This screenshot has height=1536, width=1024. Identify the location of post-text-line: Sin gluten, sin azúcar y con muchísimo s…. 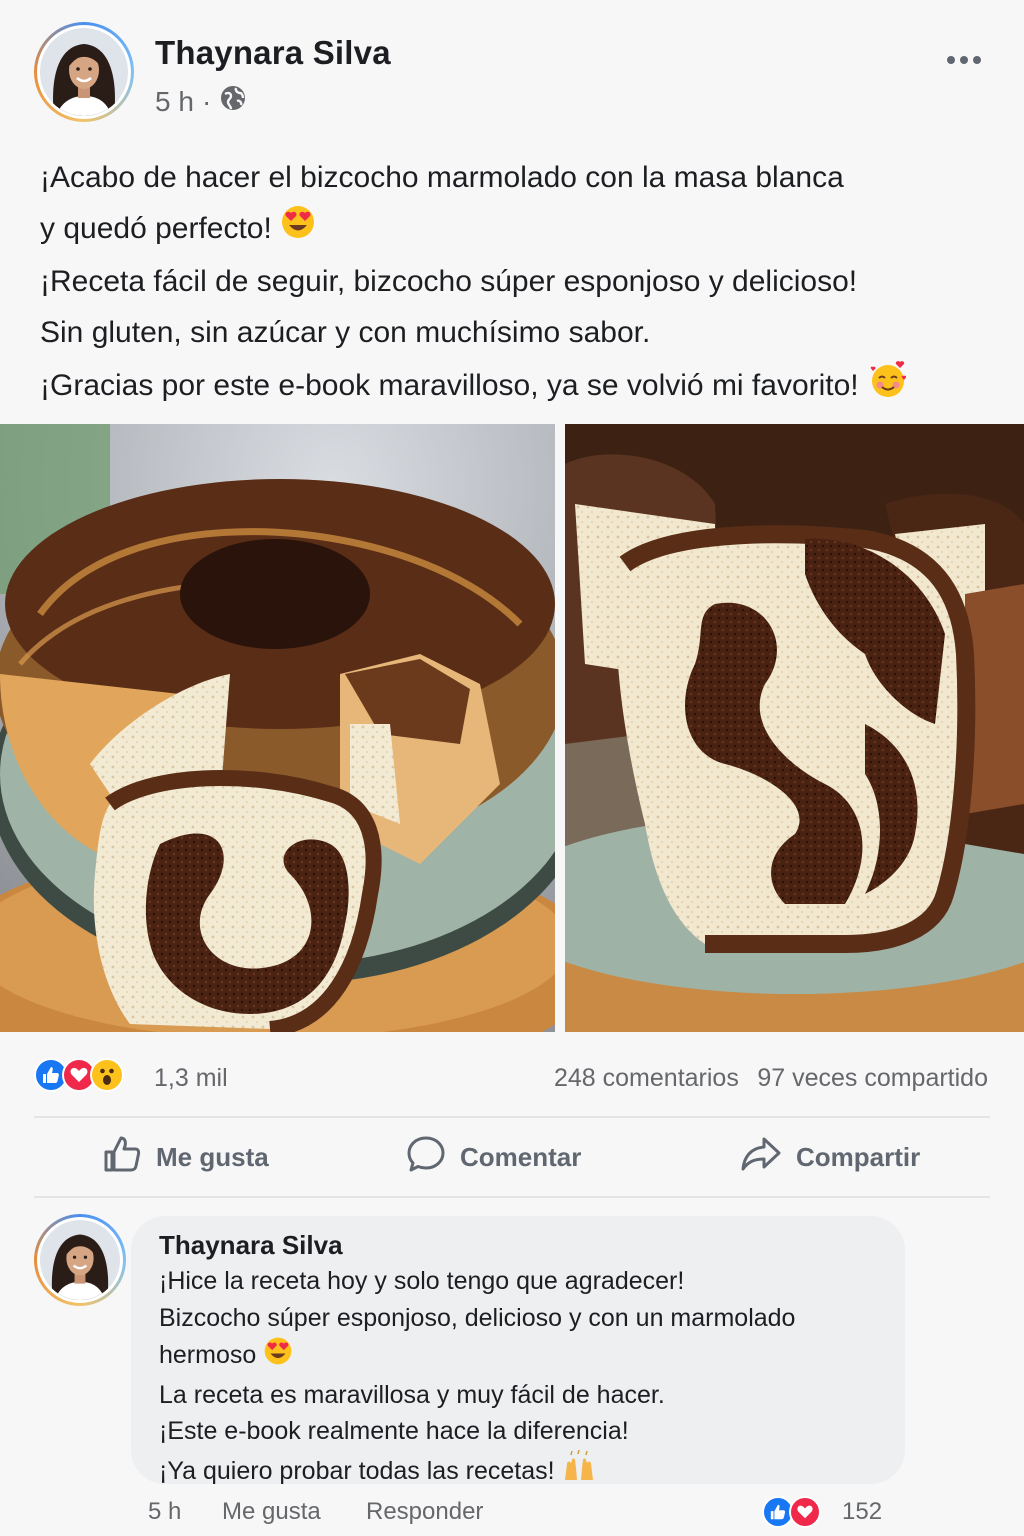
(345, 333).